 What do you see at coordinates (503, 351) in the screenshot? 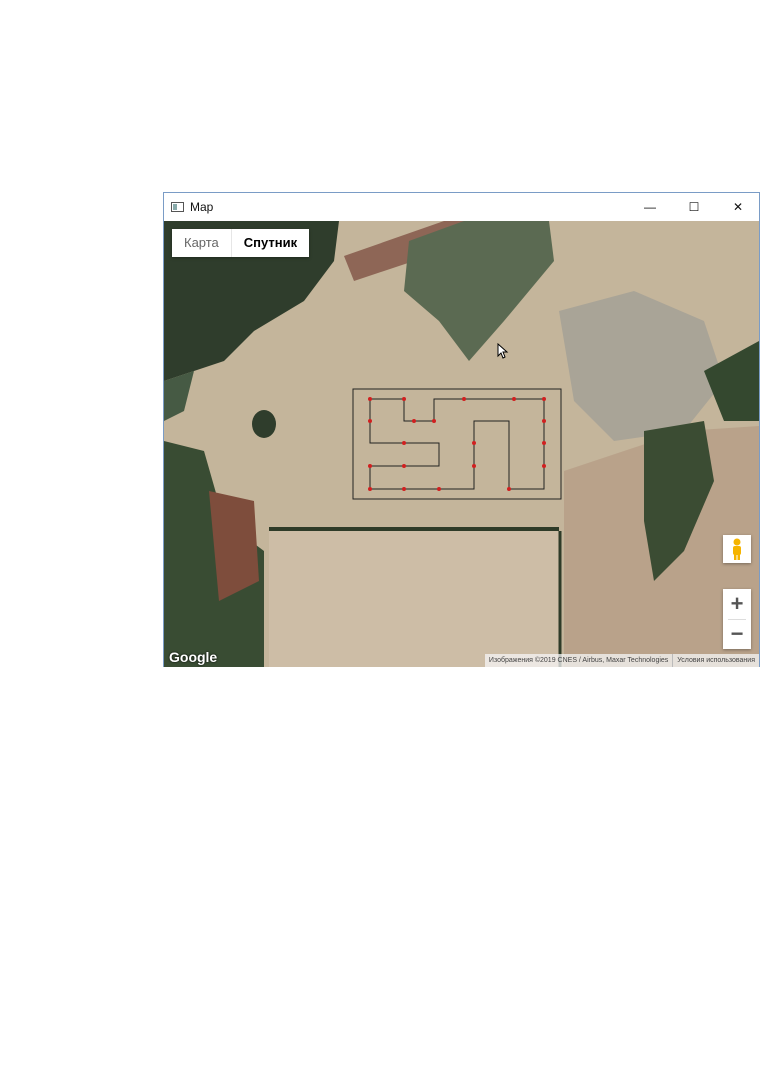
I see `mouse-cursor-icon` at bounding box center [503, 351].